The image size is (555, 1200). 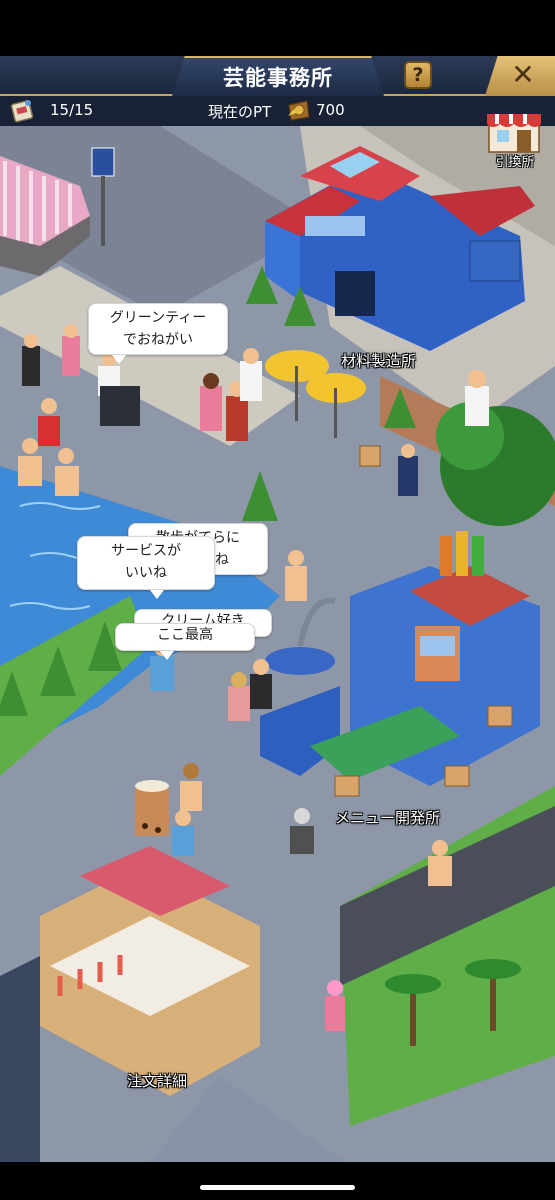 I want to click on close-icon: ✕, so click(x=523, y=75).